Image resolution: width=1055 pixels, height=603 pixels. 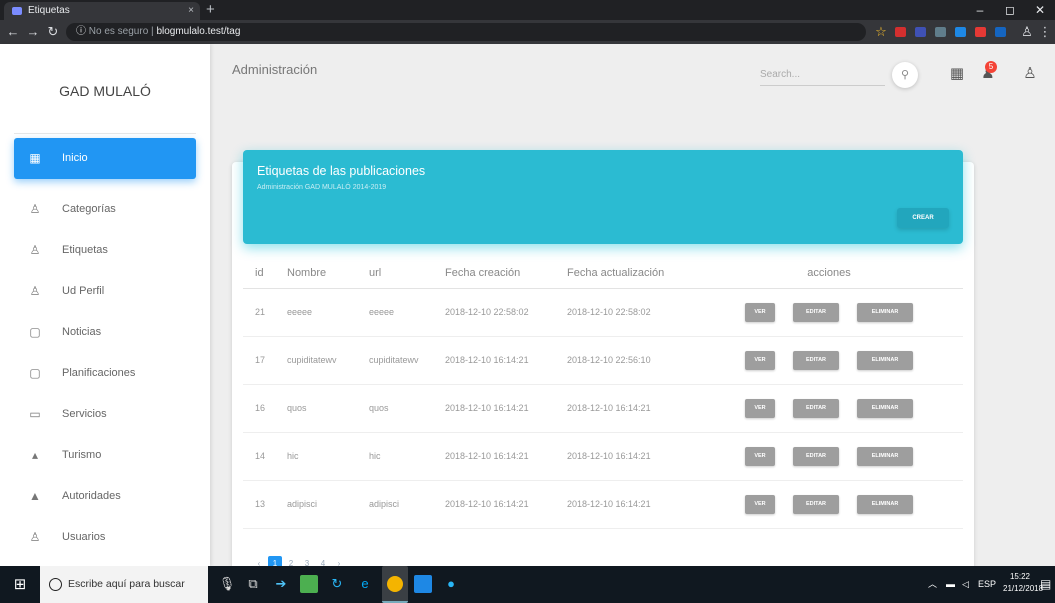 What do you see at coordinates (957, 74) in the screenshot?
I see `apps-grid-icon: ▦` at bounding box center [957, 74].